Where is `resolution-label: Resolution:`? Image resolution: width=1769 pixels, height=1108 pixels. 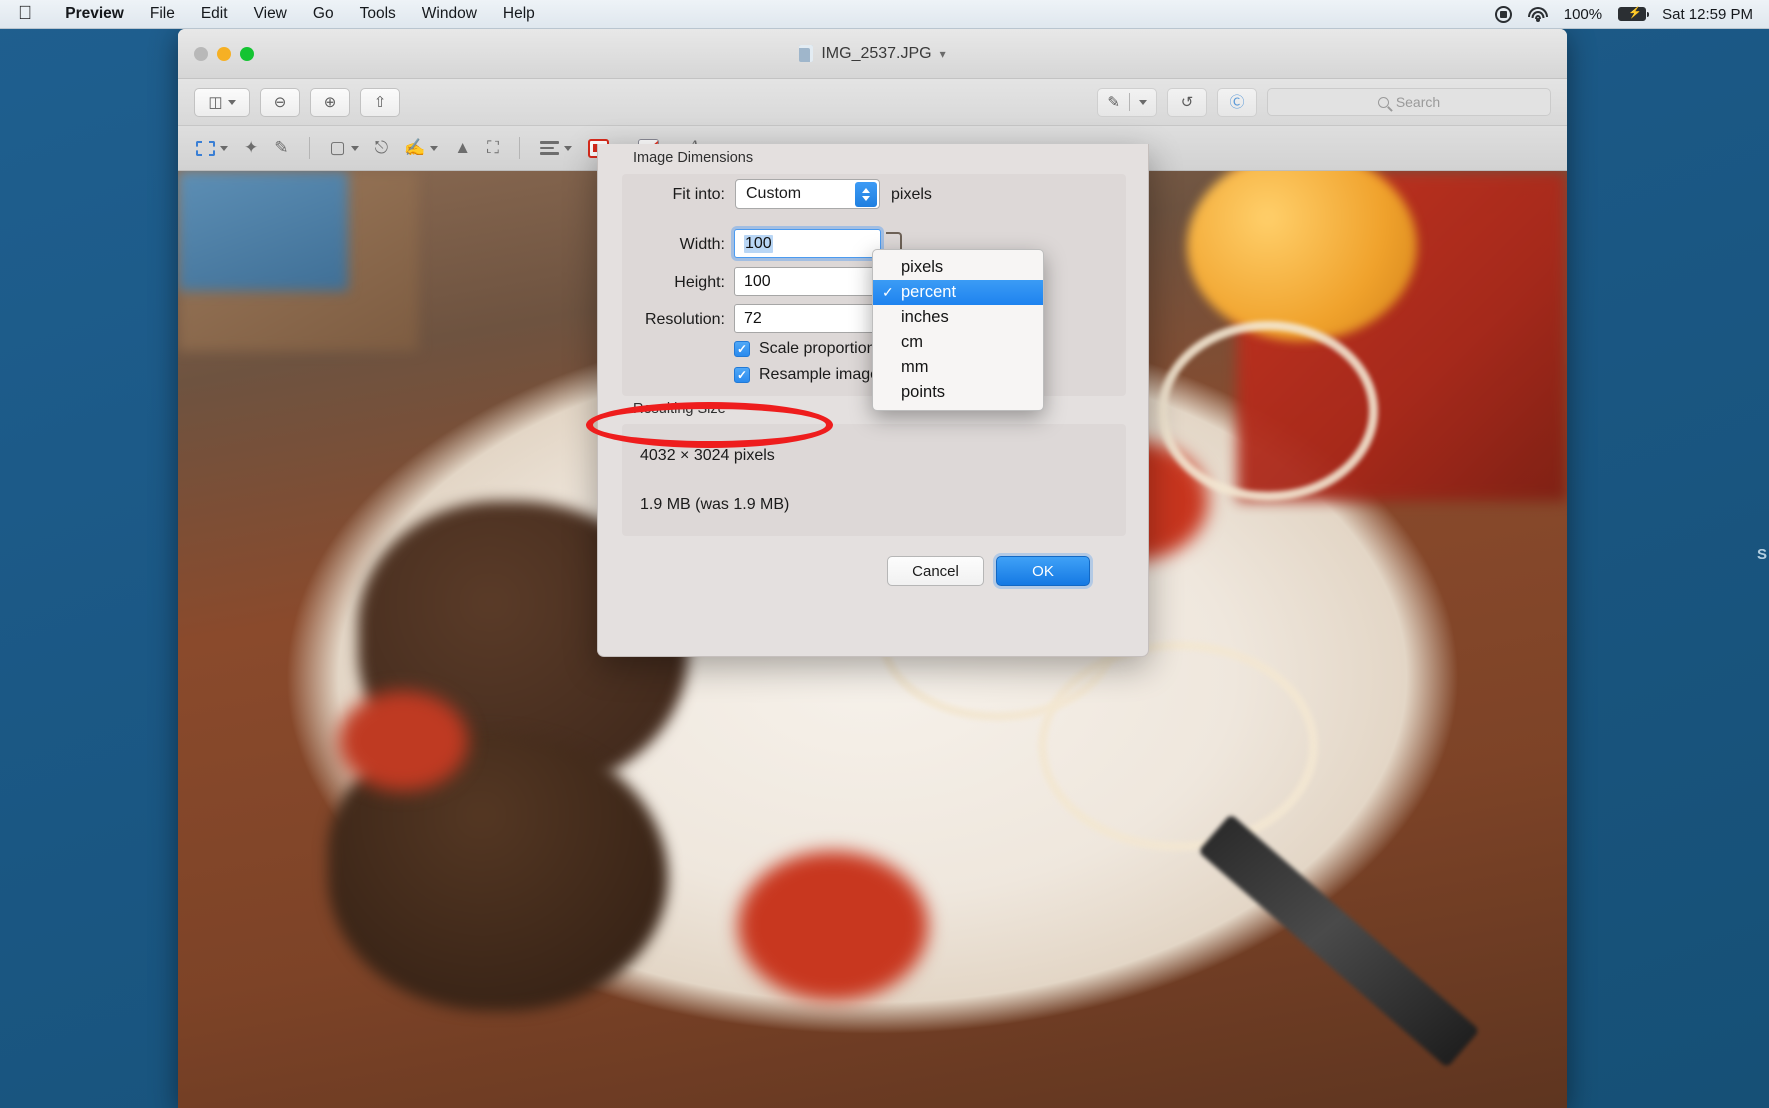 resolution-label: Resolution: is located at coordinates (684, 319).